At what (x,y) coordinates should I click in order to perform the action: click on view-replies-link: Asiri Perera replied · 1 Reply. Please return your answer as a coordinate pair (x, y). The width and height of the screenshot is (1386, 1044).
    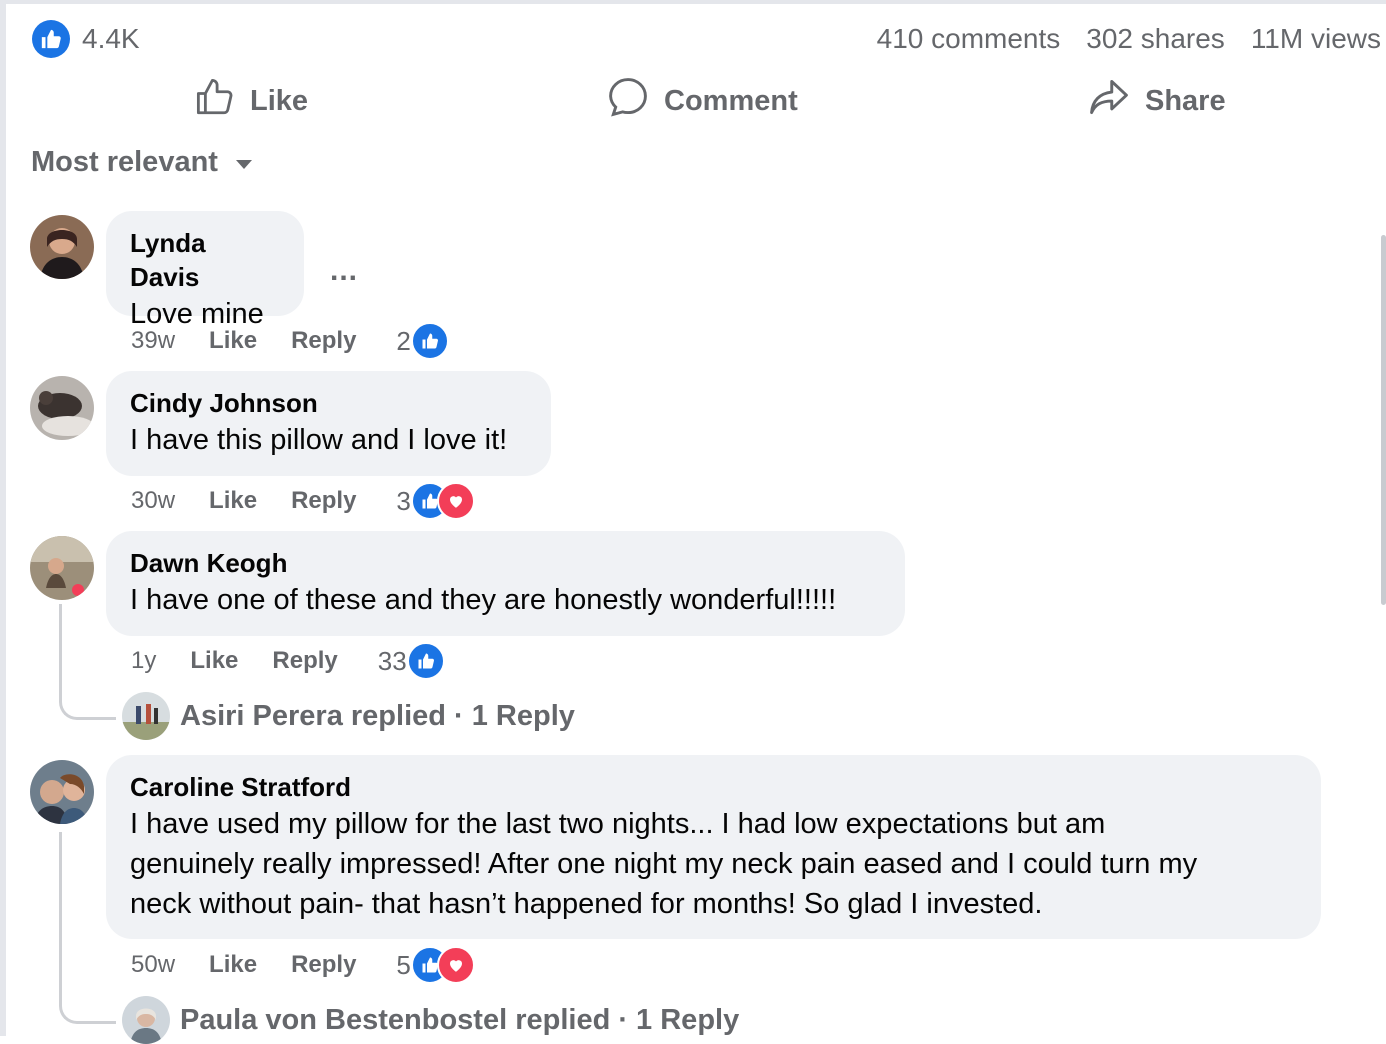
    Looking at the image, I should click on (348, 716).